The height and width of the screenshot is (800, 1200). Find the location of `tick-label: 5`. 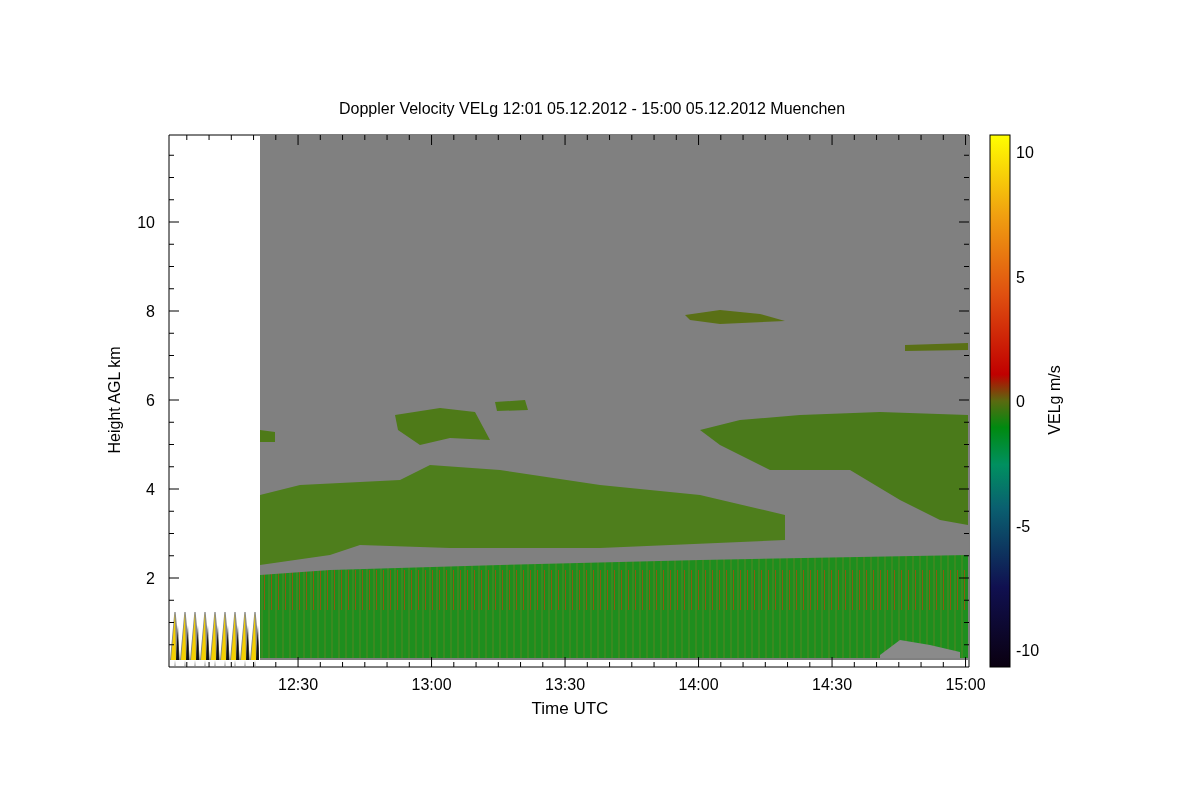

tick-label: 5 is located at coordinates (1020, 277).